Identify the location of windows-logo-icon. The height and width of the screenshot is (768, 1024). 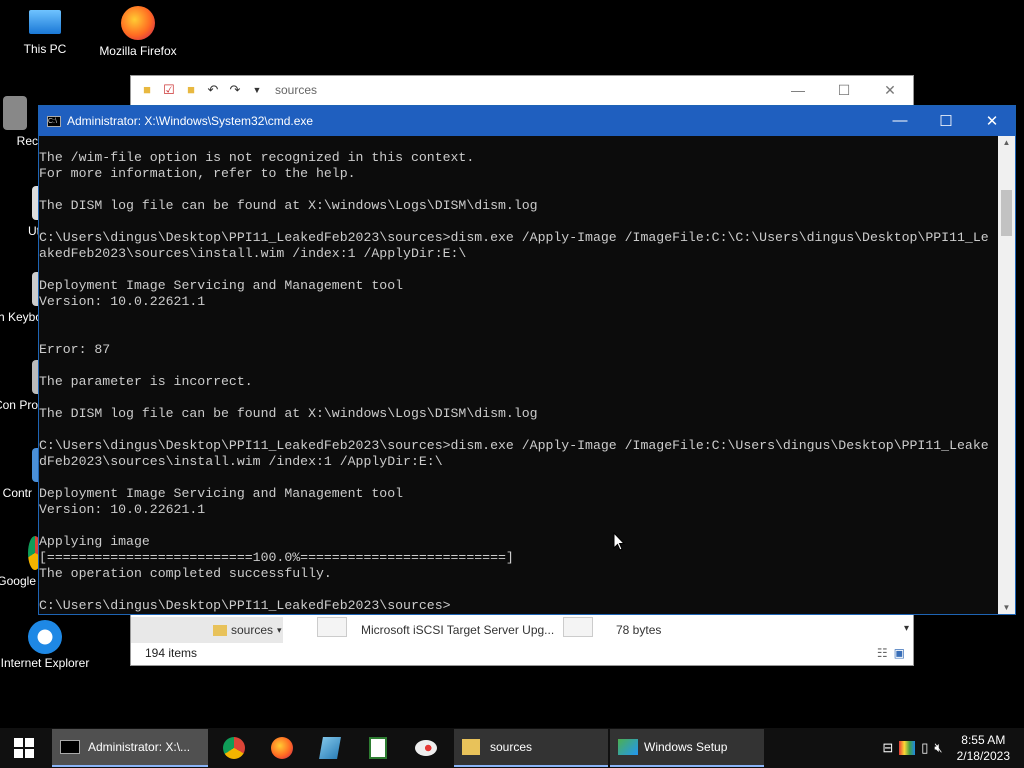
(24, 748).